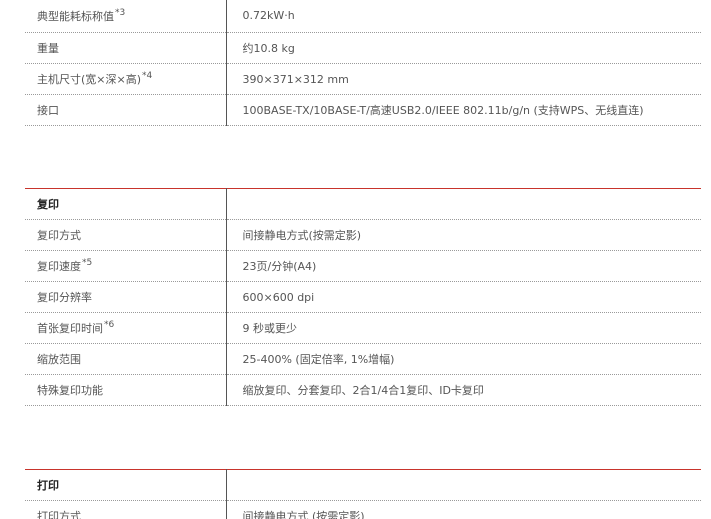 The image size is (711, 519). I want to click on label-text: 主机尺寸(宽×深×高), so click(89, 79).